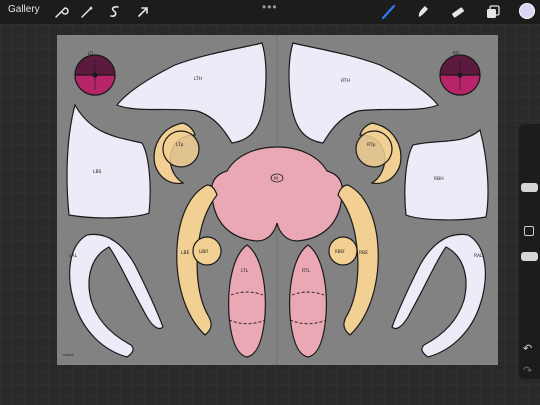  What do you see at coordinates (345, 81) in the screenshot?
I see `label-right-top-hood: RTH` at bounding box center [345, 81].